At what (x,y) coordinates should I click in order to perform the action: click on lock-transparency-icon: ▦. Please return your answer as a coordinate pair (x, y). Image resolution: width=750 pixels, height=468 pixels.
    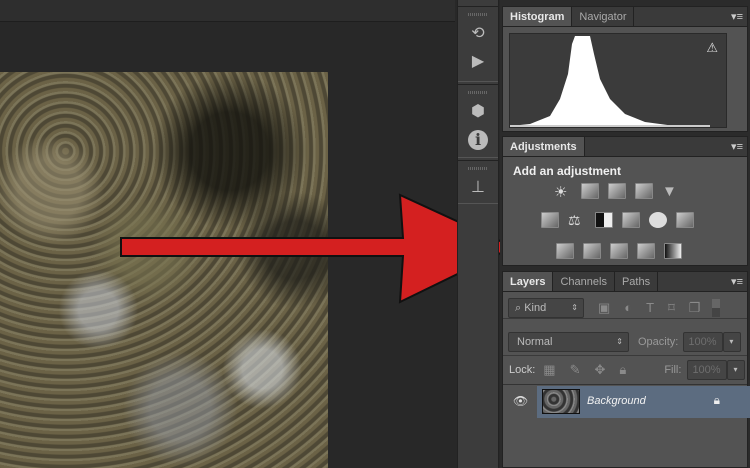
    Looking at the image, I should click on (549, 370).